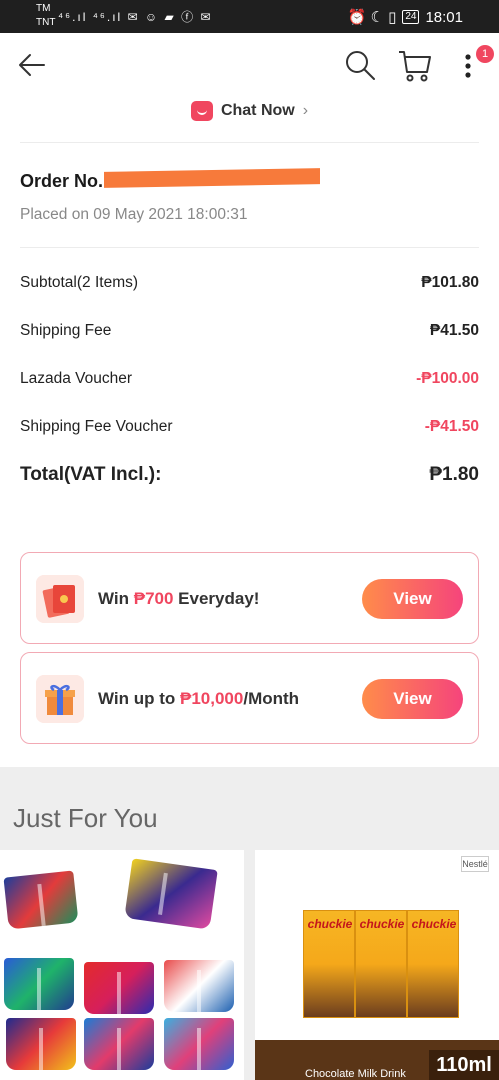 This screenshot has width=499, height=1080. I want to click on shipping-value: ₱41.50, so click(454, 330).